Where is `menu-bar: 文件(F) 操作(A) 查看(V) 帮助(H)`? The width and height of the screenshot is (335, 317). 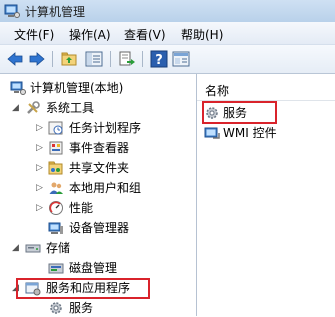 menu-bar: 文件(F) 操作(A) 查看(V) 帮助(H) is located at coordinates (167, 33).